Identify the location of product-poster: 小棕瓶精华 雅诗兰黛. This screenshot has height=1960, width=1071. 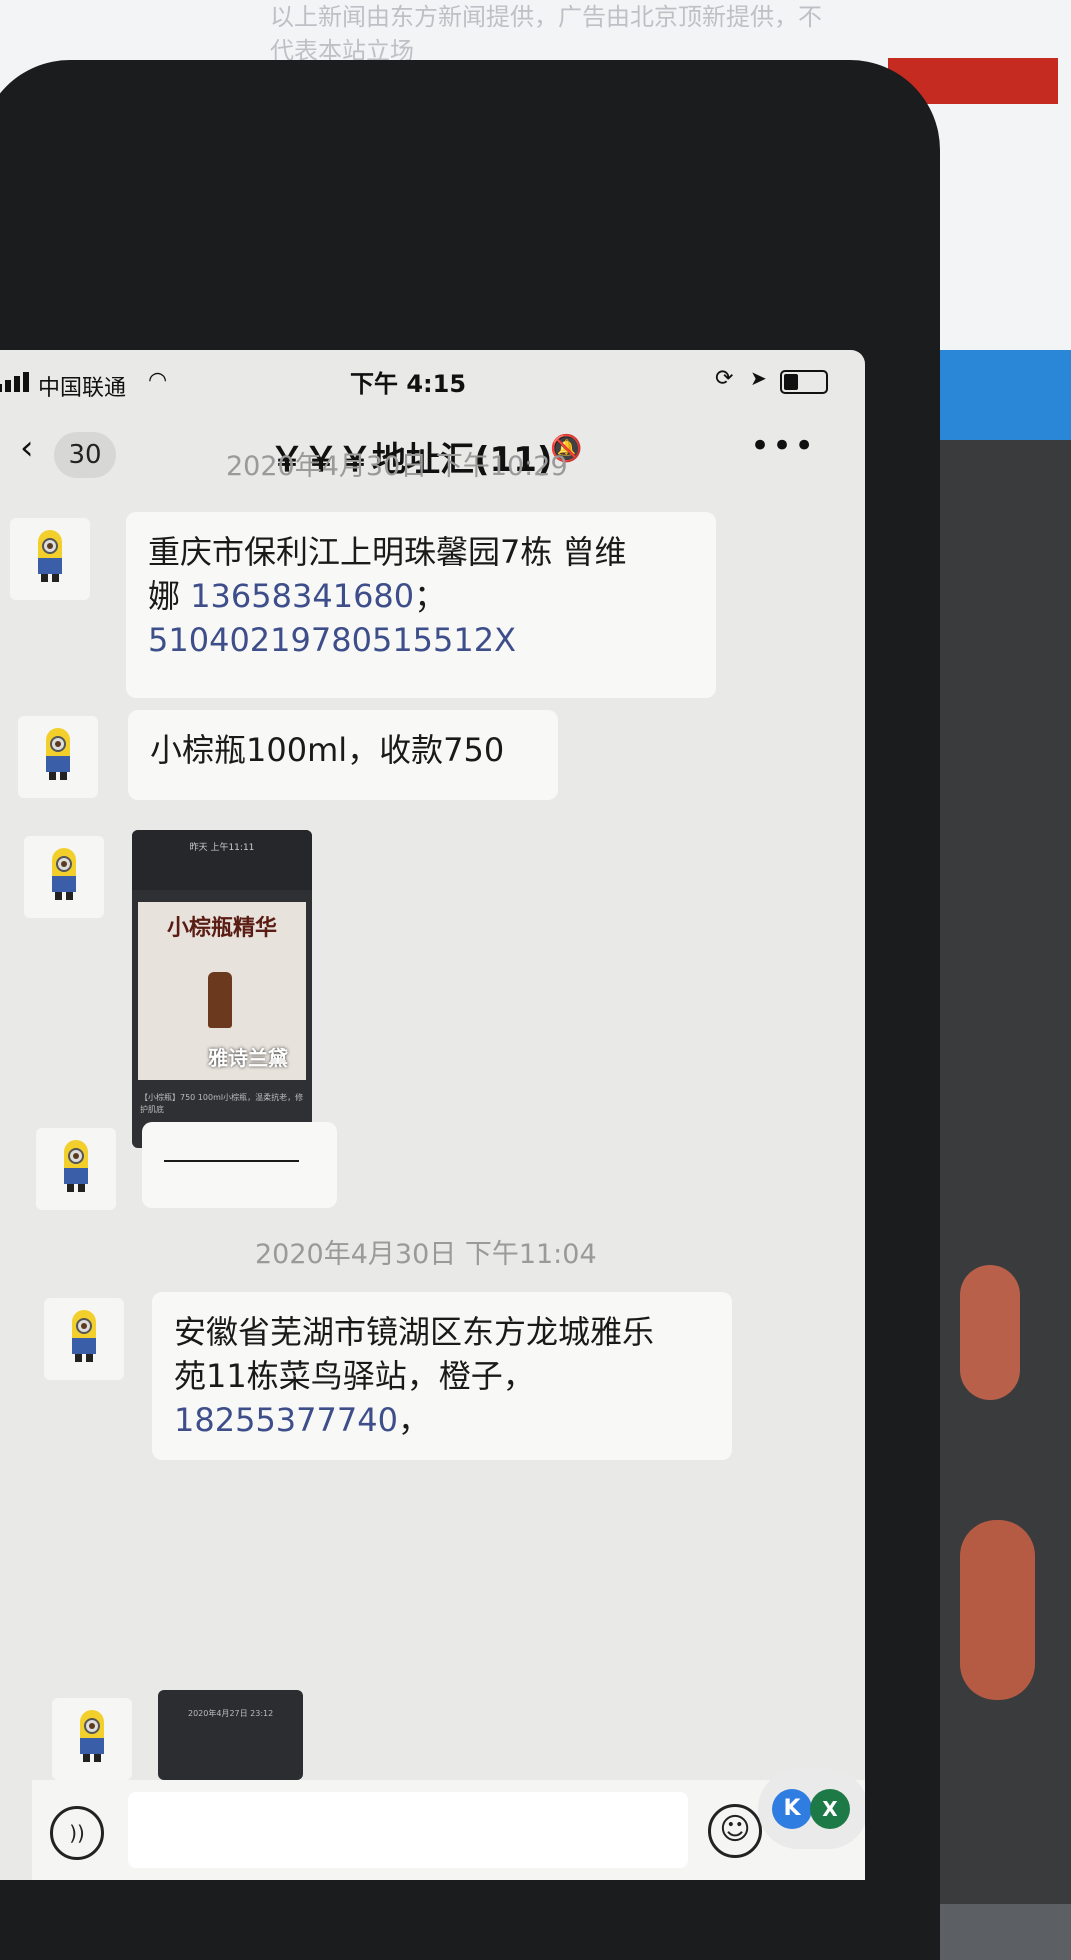
(222, 991).